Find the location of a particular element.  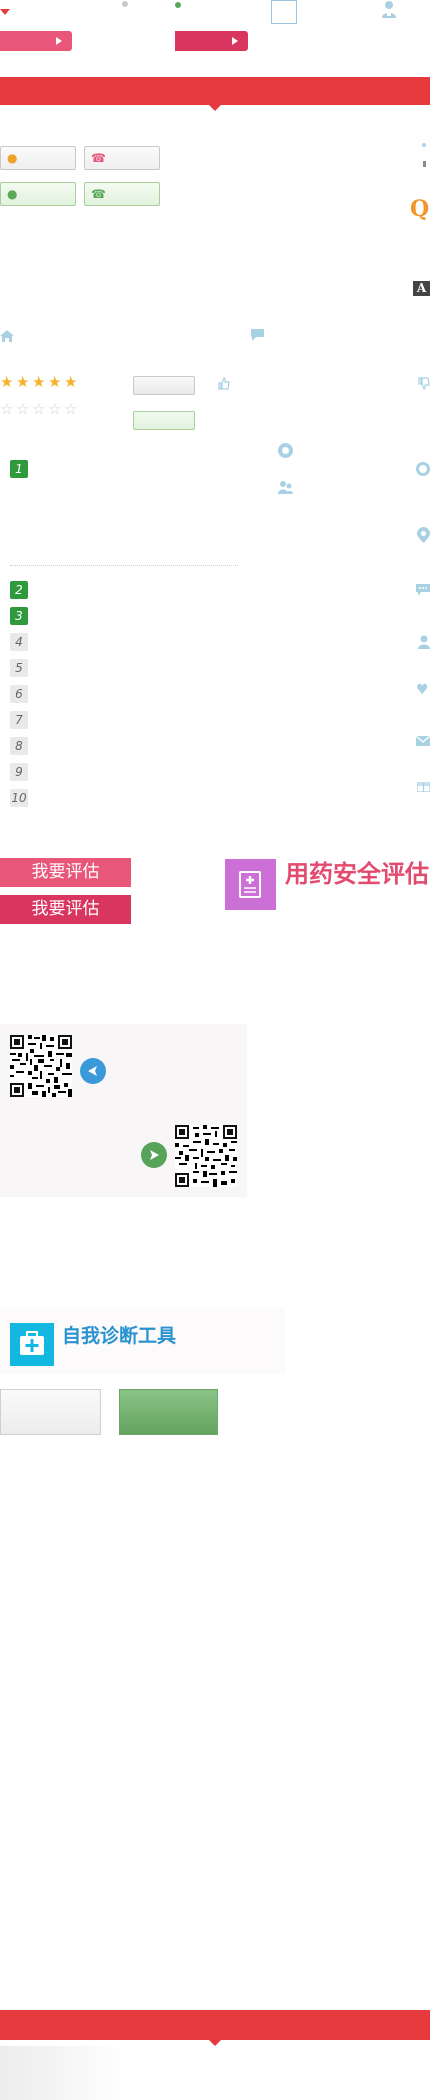

phone-field: ☎ is located at coordinates (122, 158).